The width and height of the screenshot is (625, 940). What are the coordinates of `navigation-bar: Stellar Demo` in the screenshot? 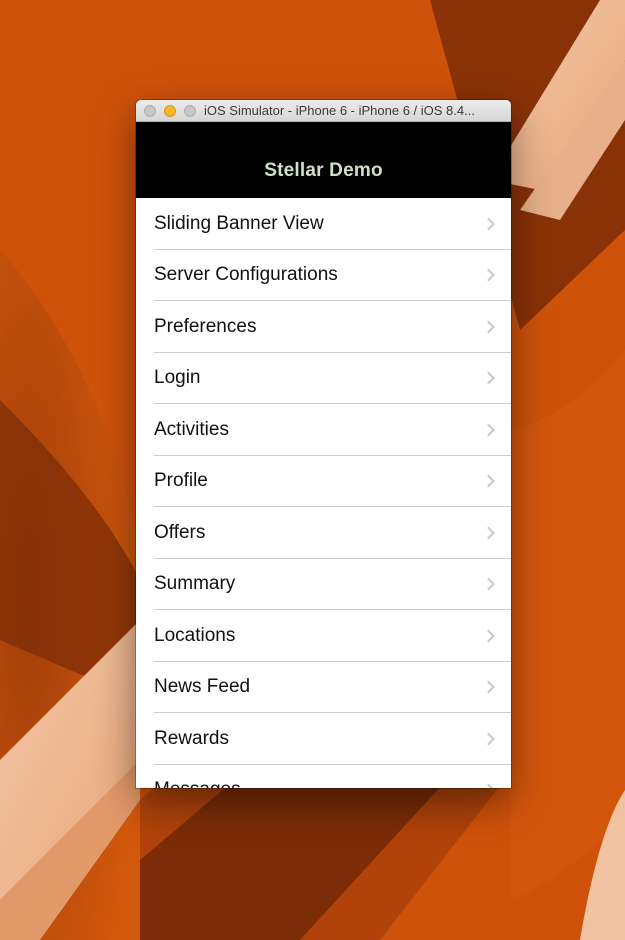 It's located at (323, 160).